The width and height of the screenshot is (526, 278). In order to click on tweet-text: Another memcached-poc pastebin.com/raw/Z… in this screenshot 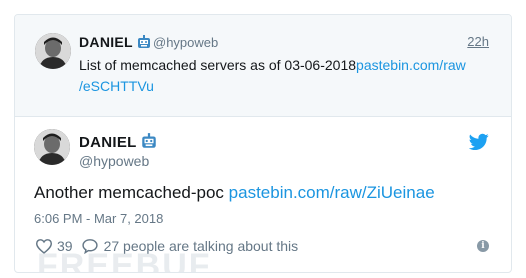, I will do `click(234, 193)`.